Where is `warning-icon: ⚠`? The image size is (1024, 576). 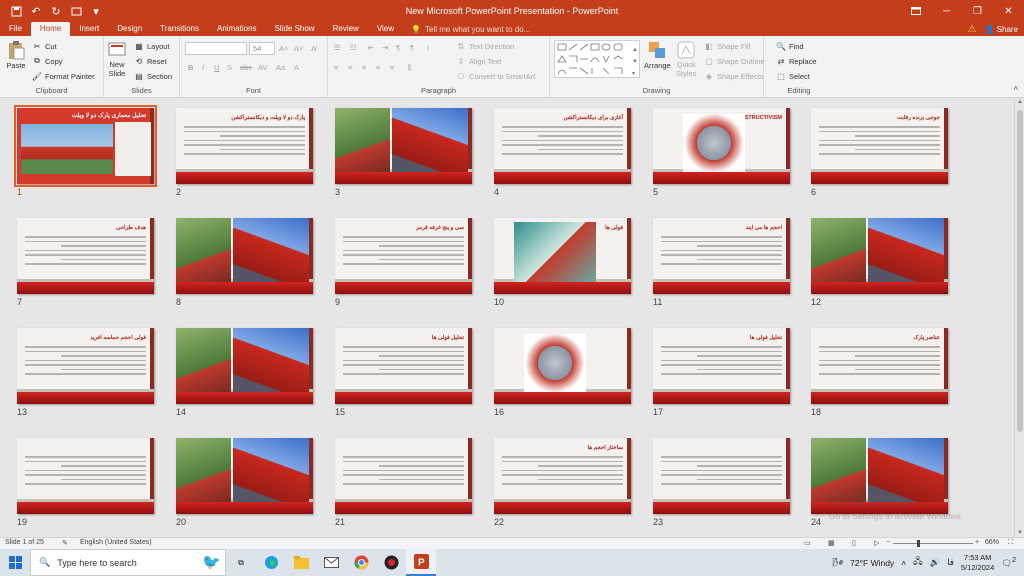 warning-icon: ⚠ is located at coordinates (971, 29).